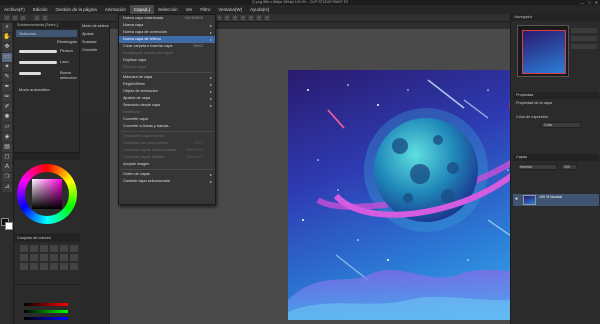  I want to click on auto-select-tool-icon: ✦, so click(7, 67).